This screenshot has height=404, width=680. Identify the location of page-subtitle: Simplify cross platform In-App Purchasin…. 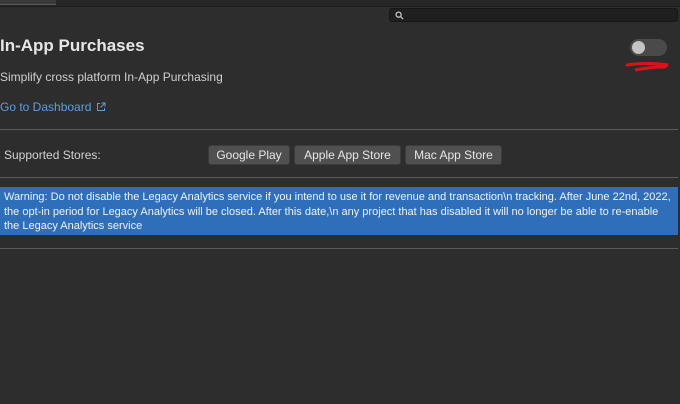
(111, 77).